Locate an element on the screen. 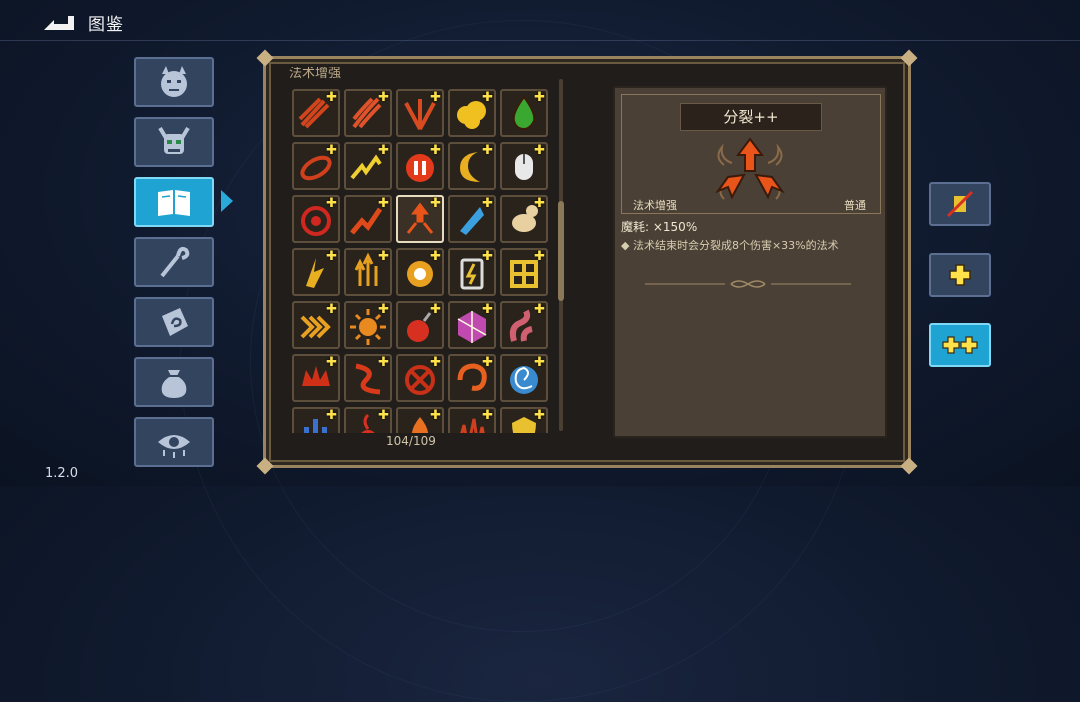 The image size is (1080, 702). tab-monsters is located at coordinates (174, 82).